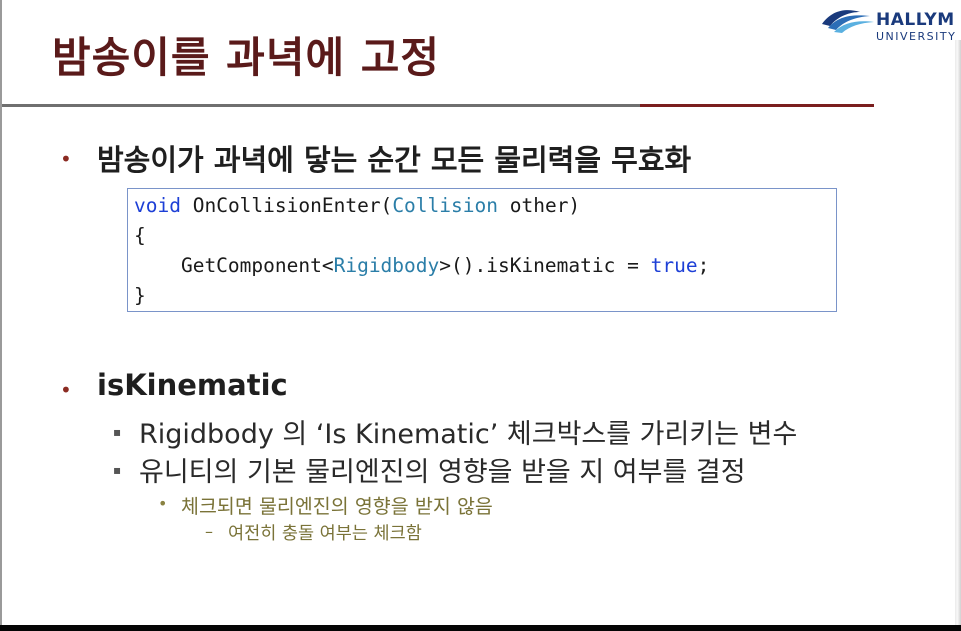 This screenshot has width=961, height=631. Describe the element at coordinates (703, 265) in the screenshot. I see `code-text: ;` at that location.